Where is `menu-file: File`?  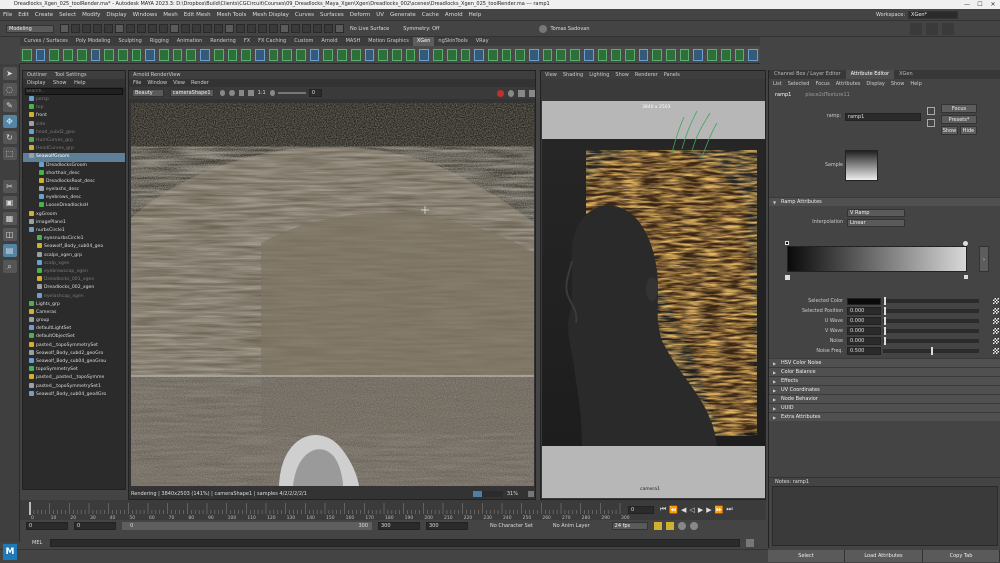
menu-file: File is located at coordinates (7, 15).